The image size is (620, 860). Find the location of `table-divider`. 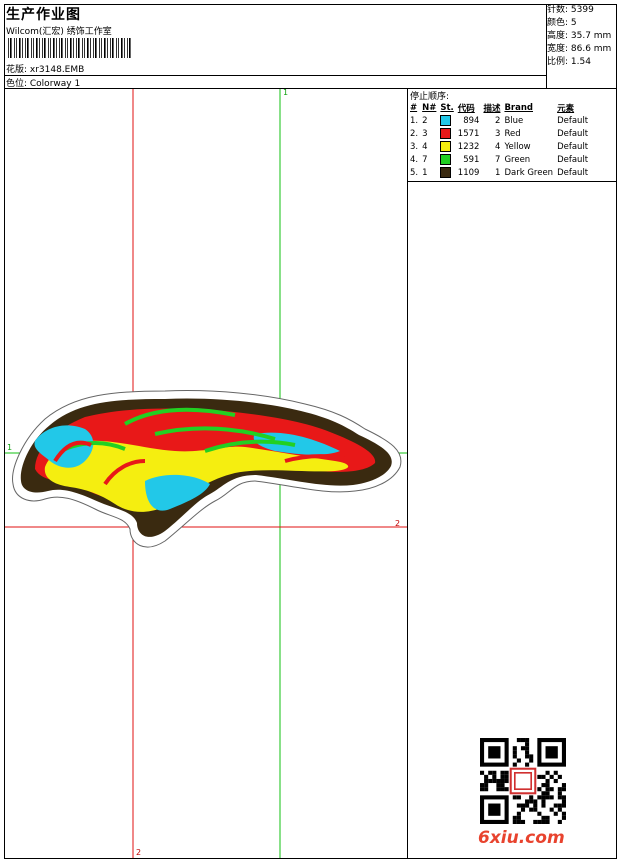

table-divider is located at coordinates (512, 181).